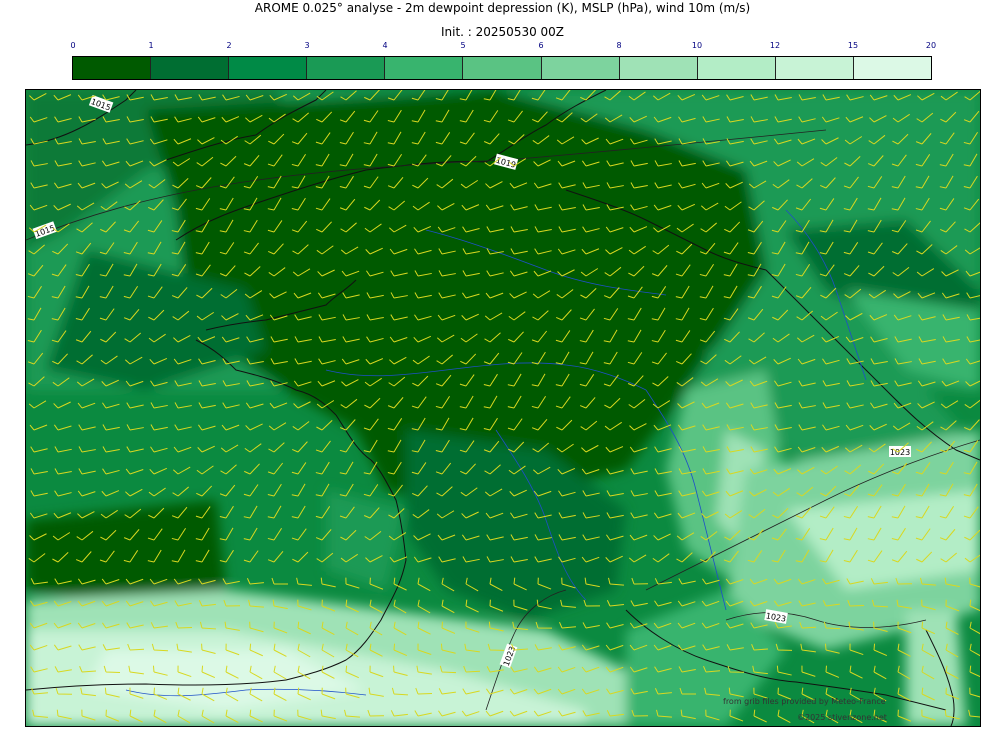  I want to click on copyright-credit: ©2025 stivenzone.net, so click(842, 717).